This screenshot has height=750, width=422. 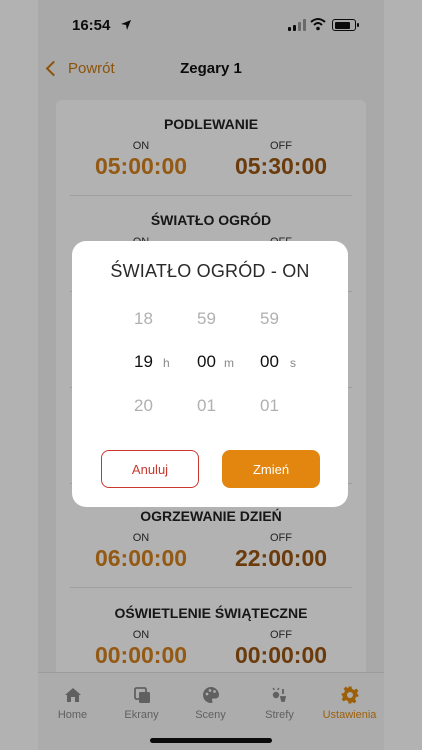 What do you see at coordinates (206, 406) in the screenshot?
I see `minute-next: 01` at bounding box center [206, 406].